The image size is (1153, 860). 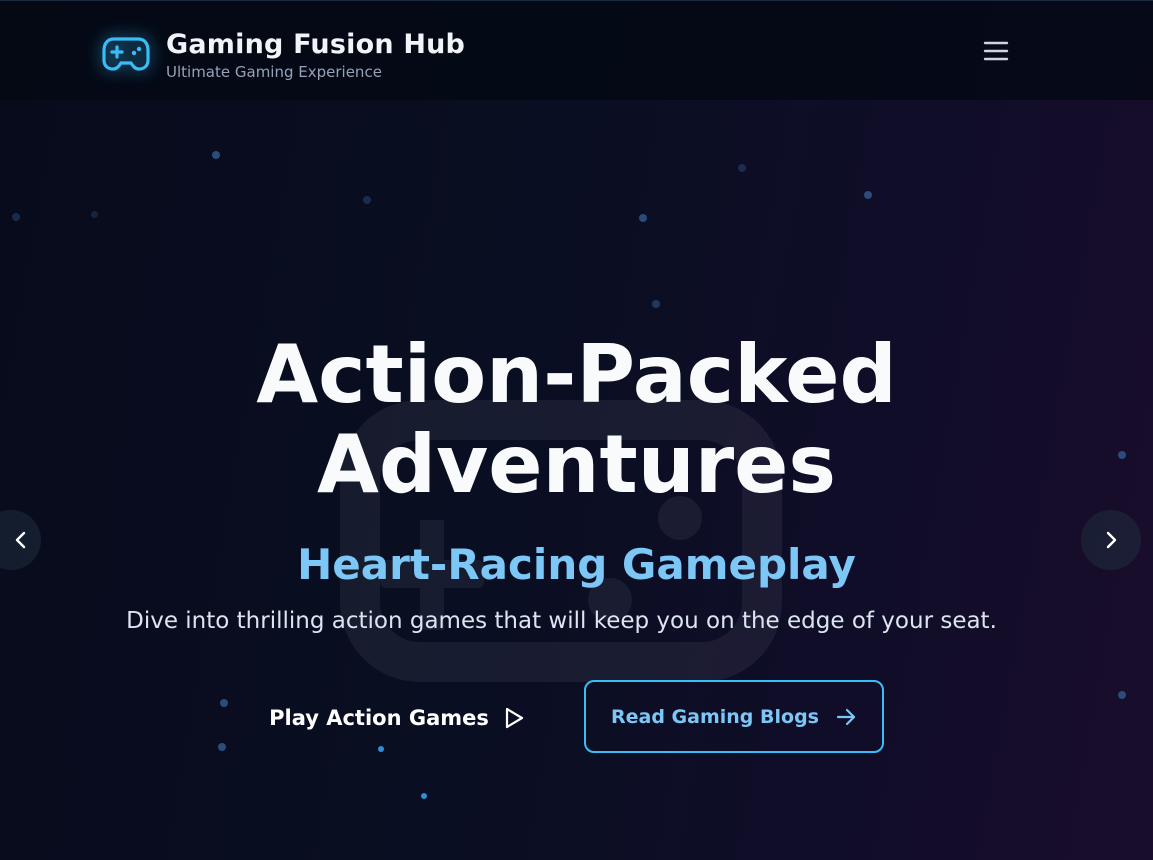 I want to click on read-gaming-blogs-button: Read Gaming Blogs, so click(x=734, y=716).